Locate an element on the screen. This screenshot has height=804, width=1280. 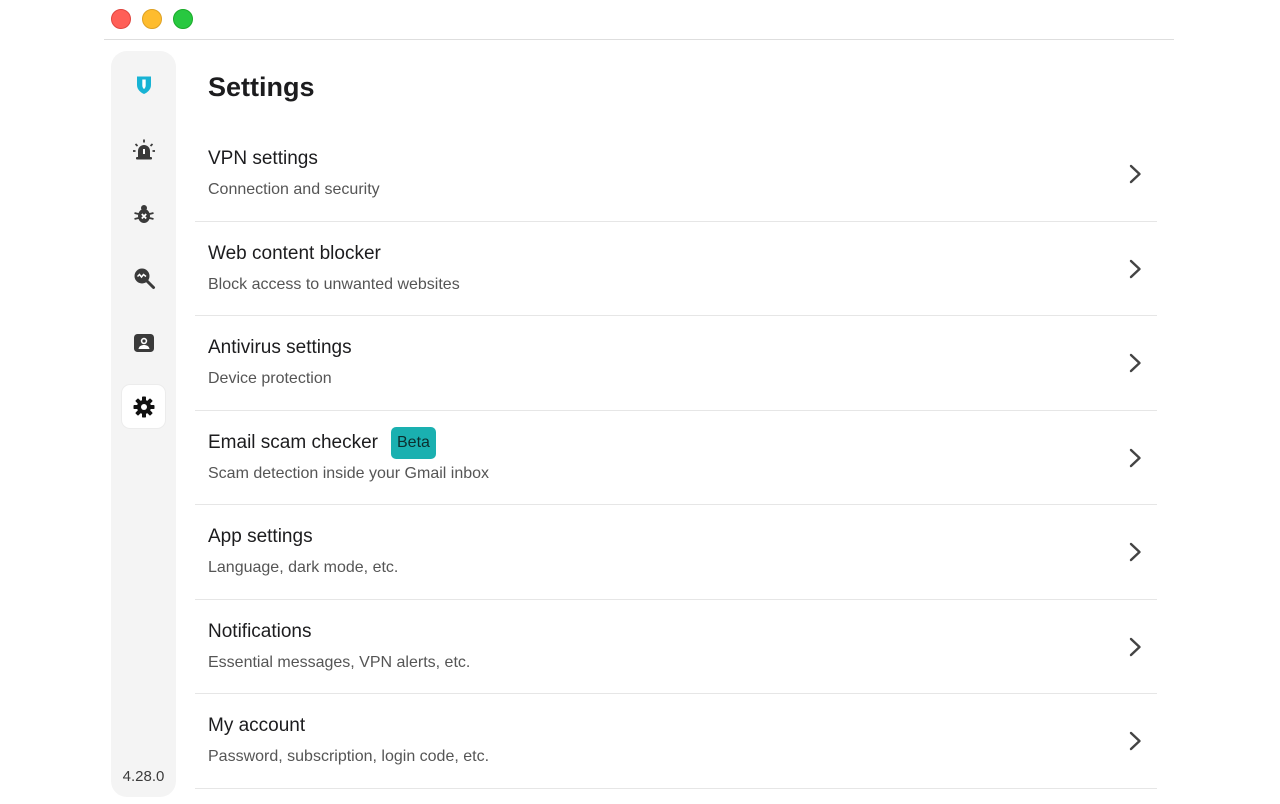
sidebar-item-account is located at coordinates (143, 342).